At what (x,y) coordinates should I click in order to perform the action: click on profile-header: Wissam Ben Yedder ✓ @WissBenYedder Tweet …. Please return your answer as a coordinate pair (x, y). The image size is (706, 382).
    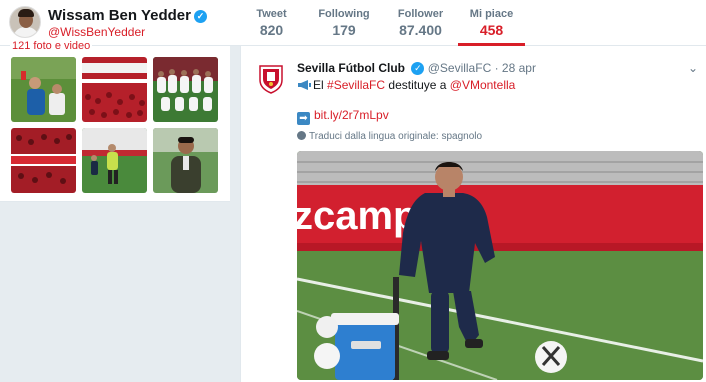
    Looking at the image, I should click on (353, 23).